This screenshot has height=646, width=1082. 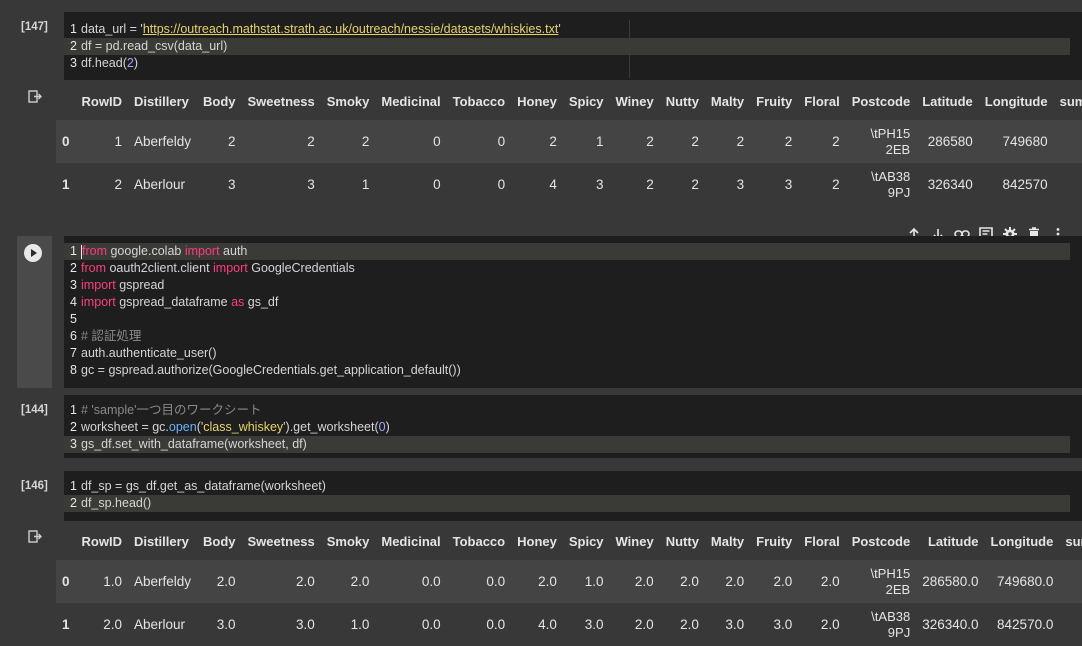 What do you see at coordinates (783, 624) in the screenshot?
I see `table-cell: 3.0` at bounding box center [783, 624].